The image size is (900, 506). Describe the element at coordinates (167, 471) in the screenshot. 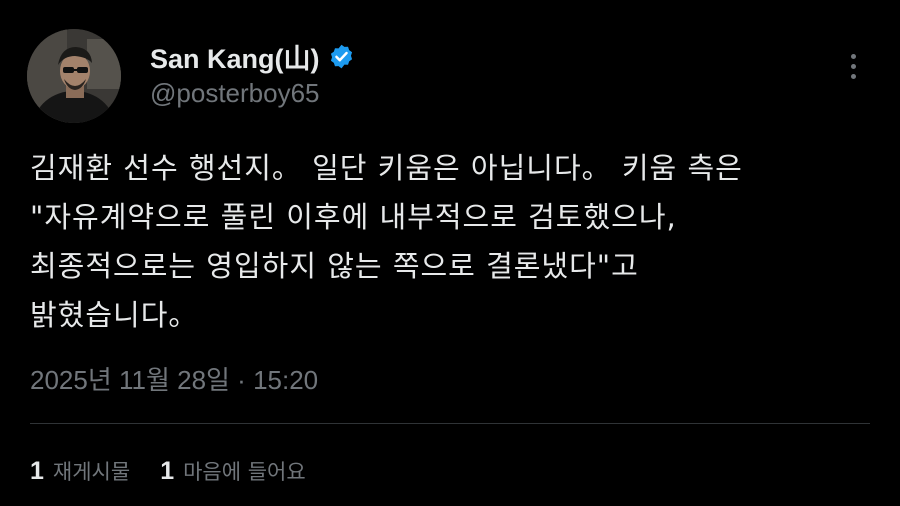

I see `likes-count: 1` at that location.